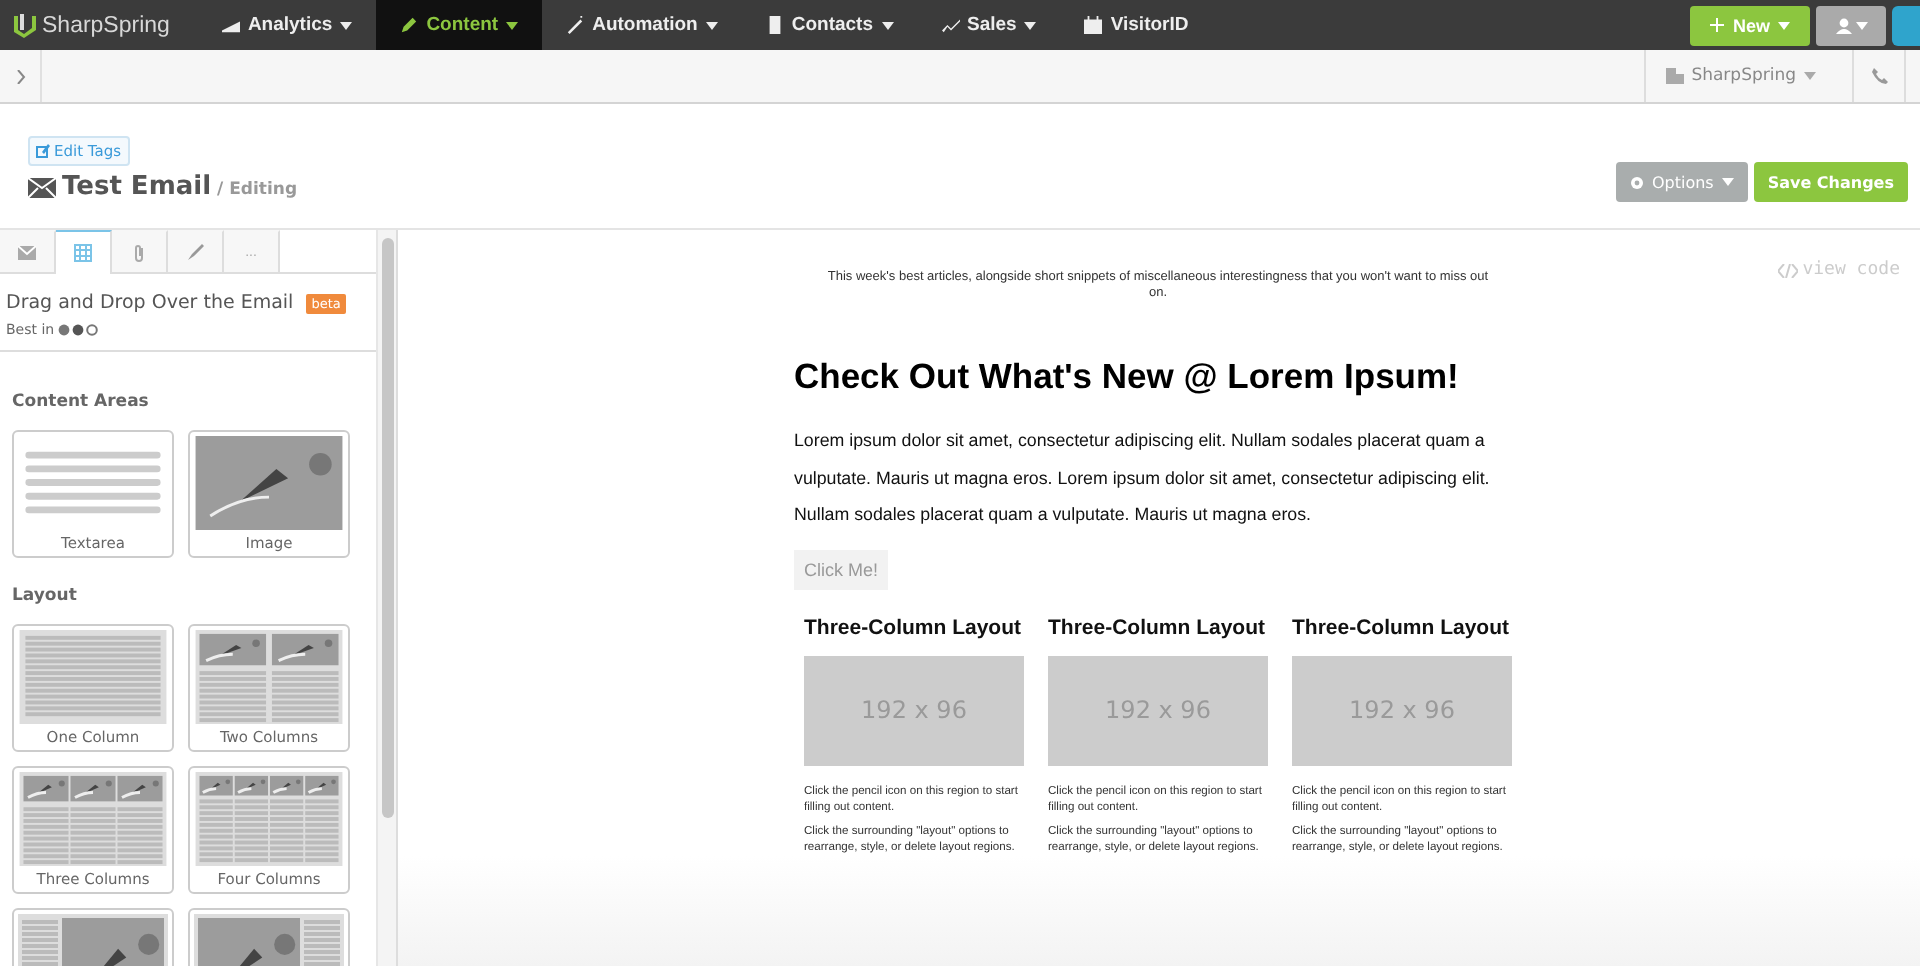  I want to click on section-heading: Content Areas, so click(80, 403).